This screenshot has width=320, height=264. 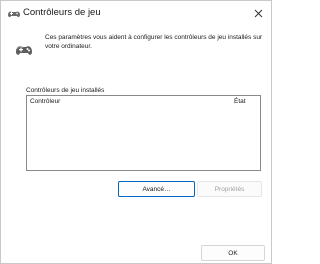 What do you see at coordinates (233, 253) in the screenshot?
I see `ok-button: OK` at bounding box center [233, 253].